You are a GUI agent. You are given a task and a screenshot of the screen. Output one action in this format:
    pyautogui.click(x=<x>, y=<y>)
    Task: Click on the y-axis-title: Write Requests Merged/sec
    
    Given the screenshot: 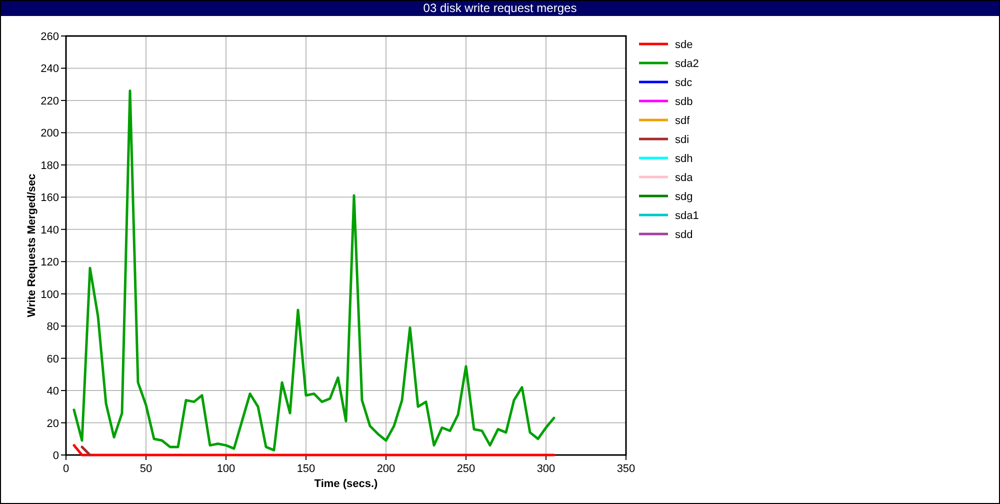 What is the action you would take?
    pyautogui.click(x=32, y=246)
    